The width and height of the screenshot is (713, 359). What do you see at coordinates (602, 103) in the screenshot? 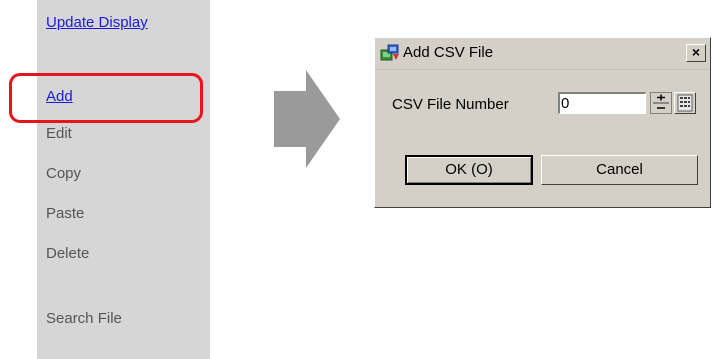
I see `csv-file-number-input` at bounding box center [602, 103].